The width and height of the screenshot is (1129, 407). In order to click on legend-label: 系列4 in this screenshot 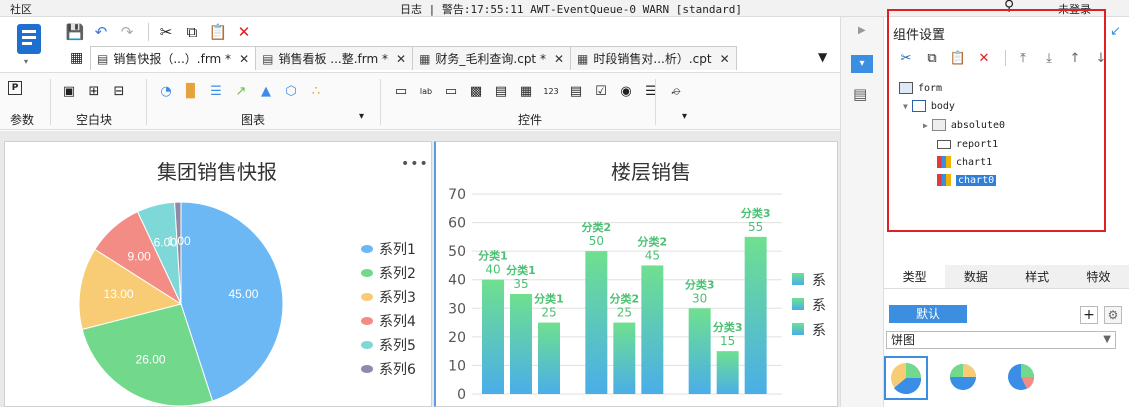, I will do `click(397, 322)`.